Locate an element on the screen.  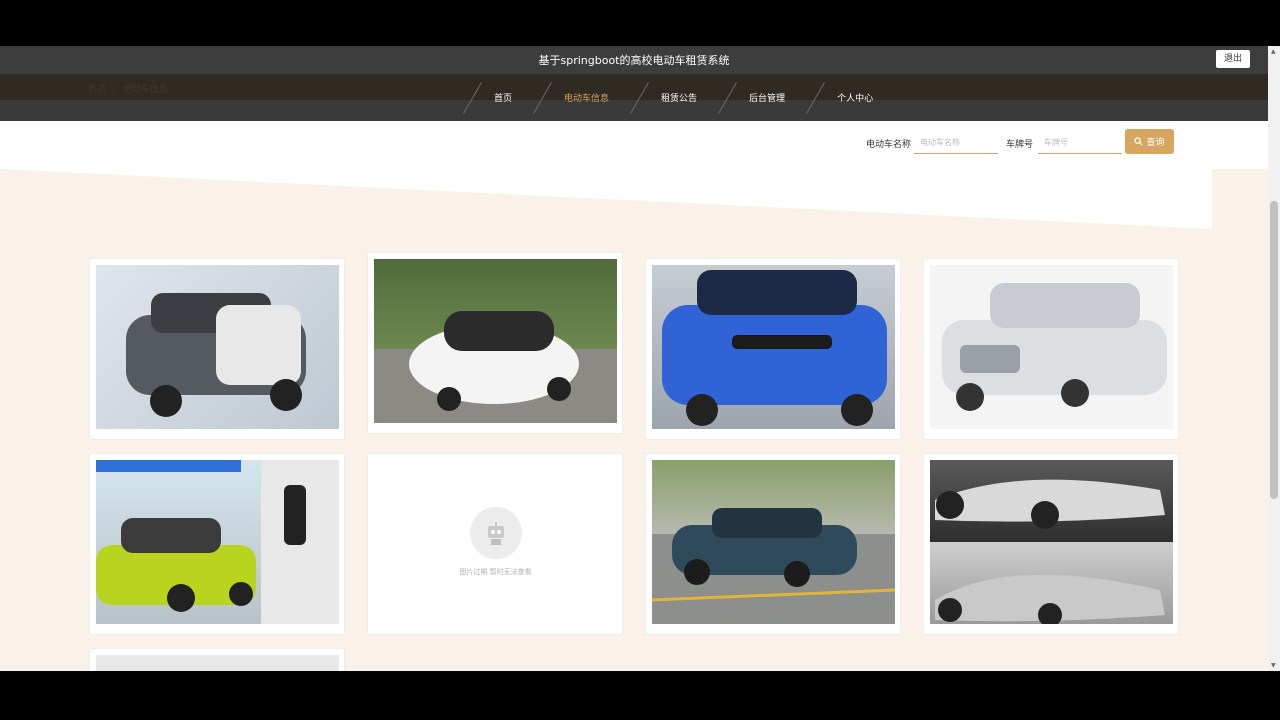
name-input: 电动车名称 is located at coordinates (956, 143).